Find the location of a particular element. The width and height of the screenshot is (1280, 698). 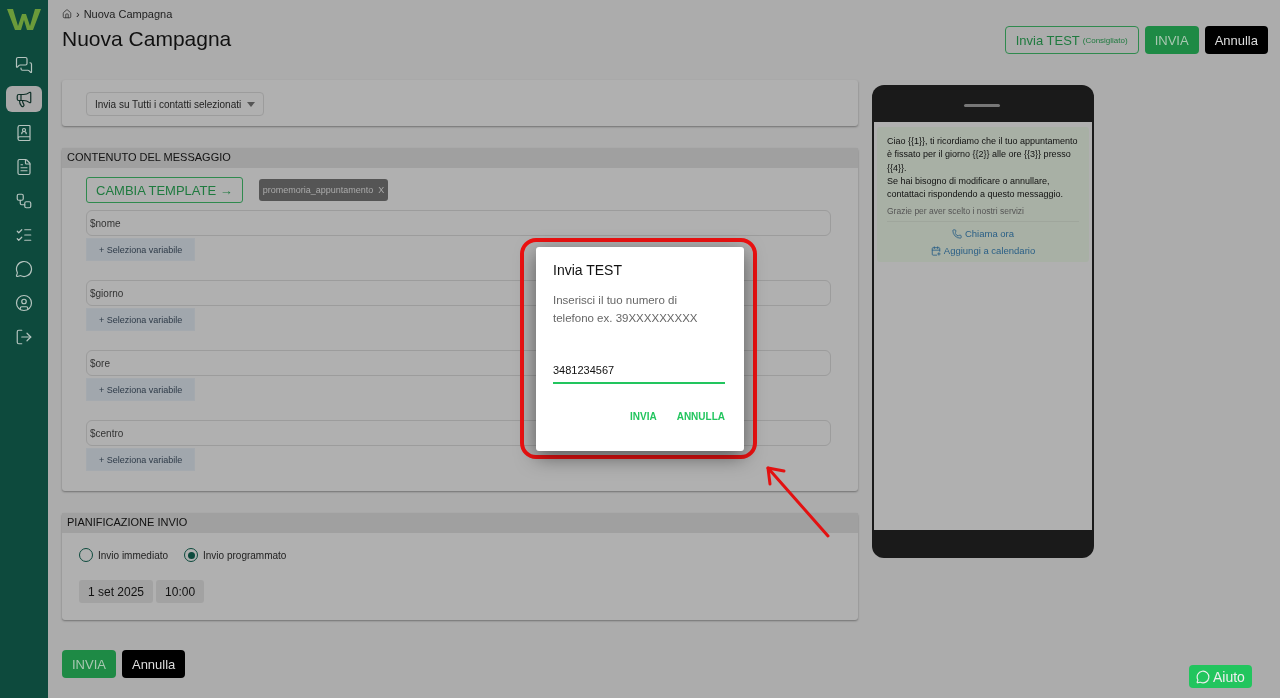

section-heading: PIANIFICAZIONE INVIO is located at coordinates (460, 523).